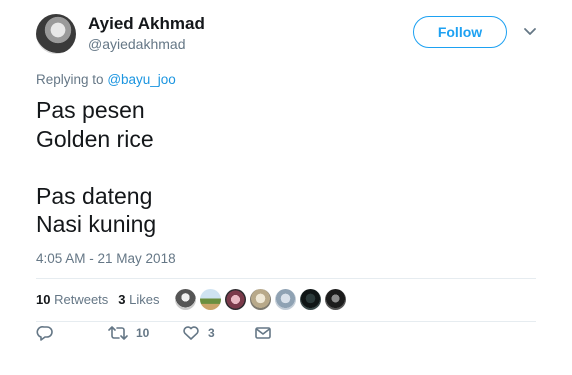 The width and height of the screenshot is (572, 375). What do you see at coordinates (122, 299) in the screenshot?
I see `likes-count: 3` at bounding box center [122, 299].